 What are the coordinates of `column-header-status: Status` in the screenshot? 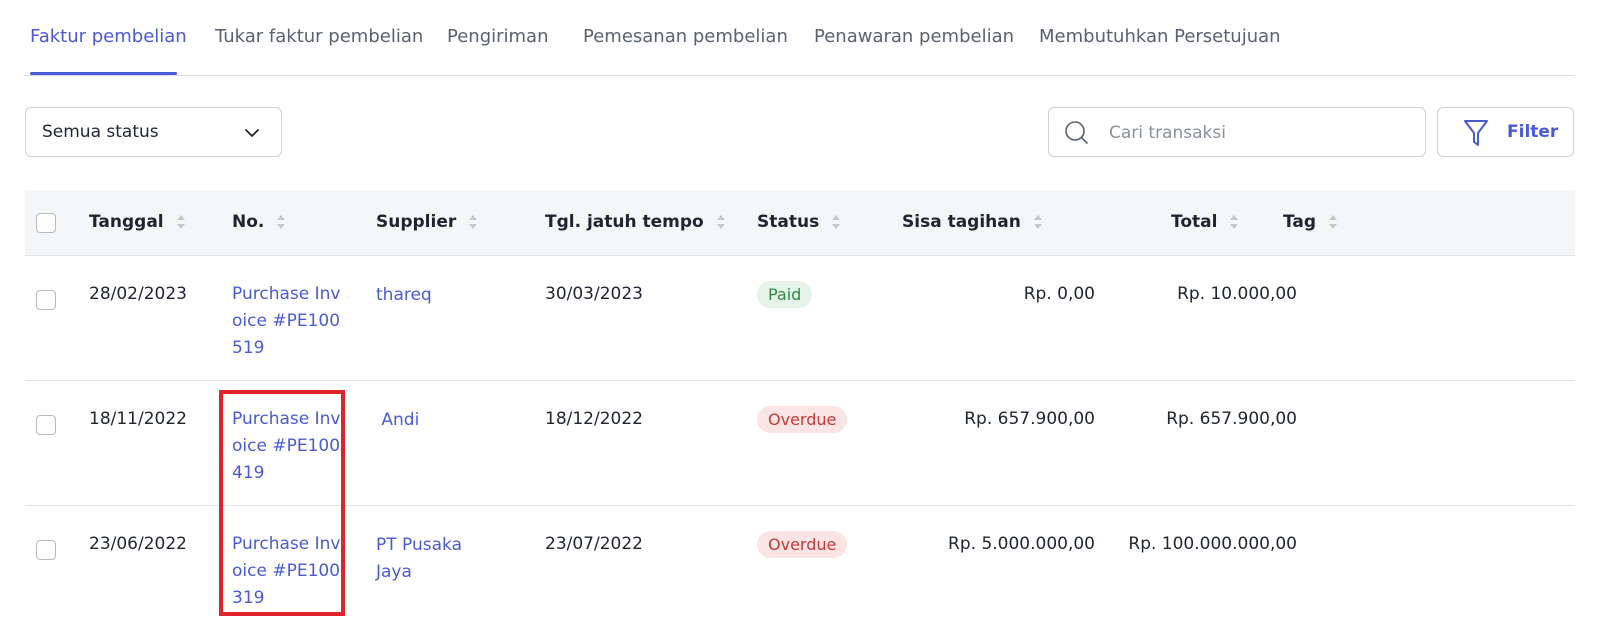 It's located at (799, 222).